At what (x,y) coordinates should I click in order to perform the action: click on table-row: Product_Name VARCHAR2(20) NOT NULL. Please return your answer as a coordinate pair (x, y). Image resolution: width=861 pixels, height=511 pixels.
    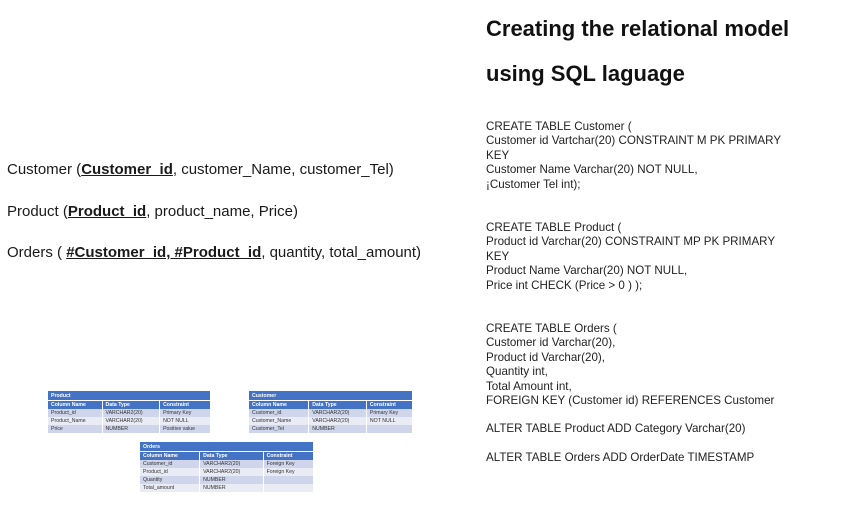
    Looking at the image, I should click on (129, 421).